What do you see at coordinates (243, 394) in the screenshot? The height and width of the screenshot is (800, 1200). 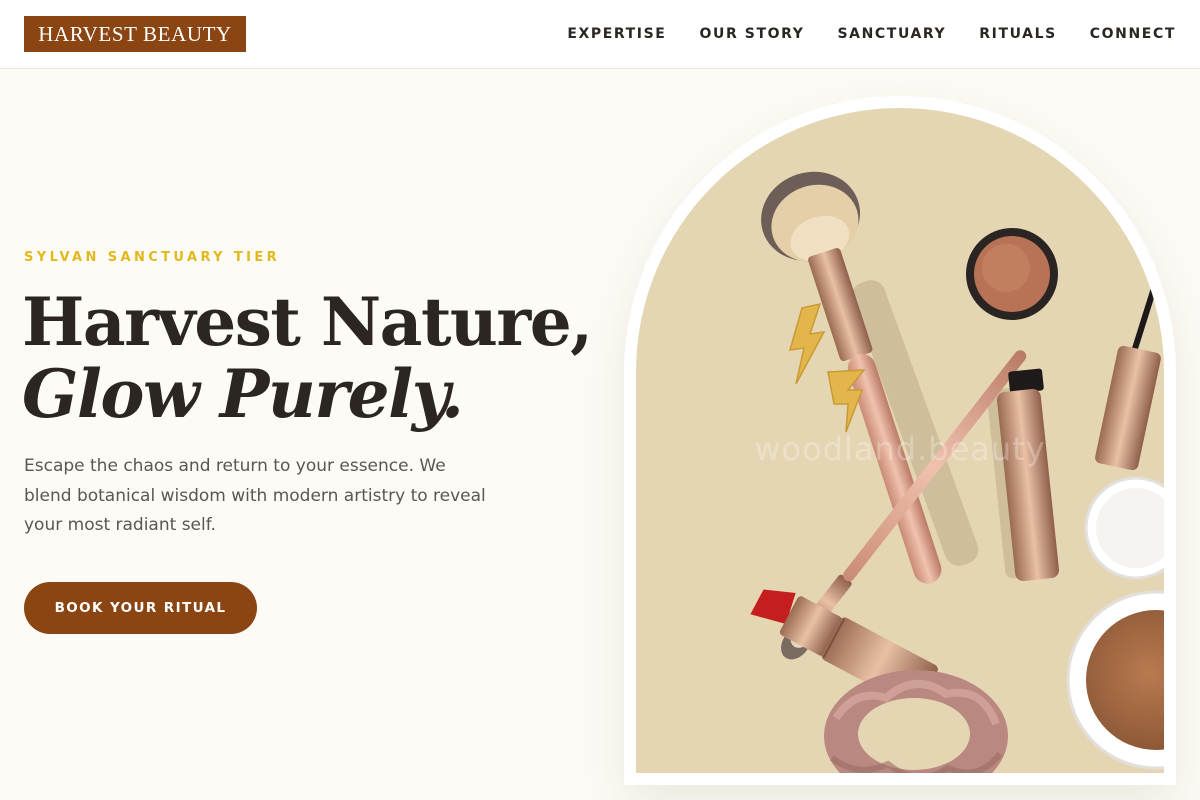 I see `headline-line-2: Glow Purely.` at bounding box center [243, 394].